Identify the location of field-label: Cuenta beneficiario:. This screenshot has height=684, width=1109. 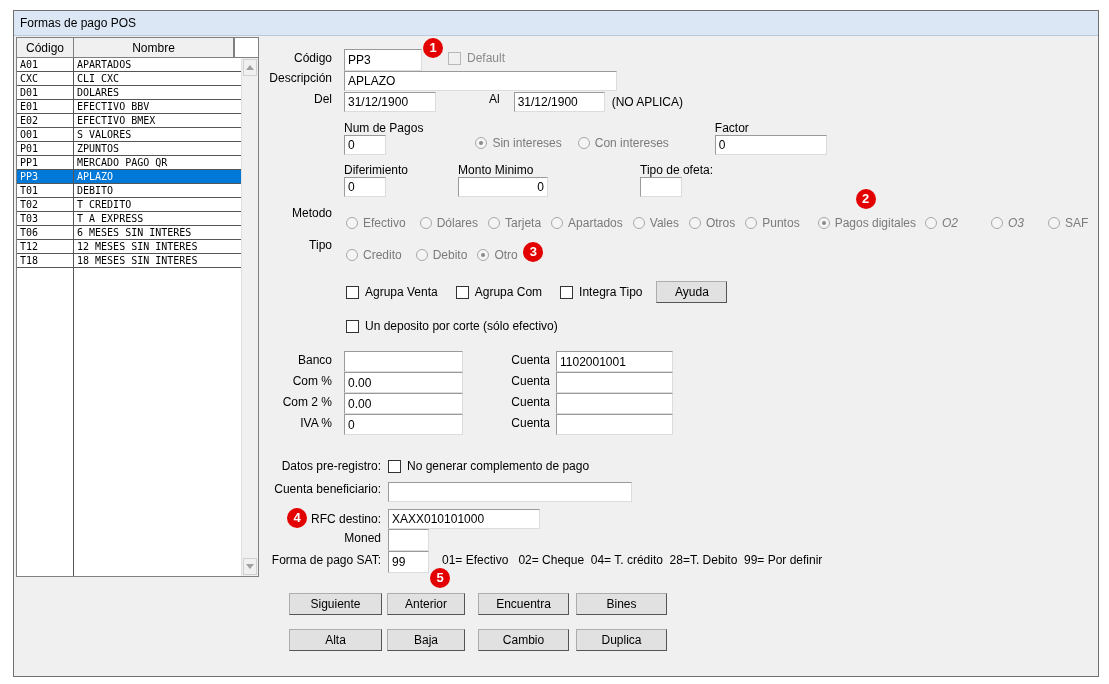
(327, 489).